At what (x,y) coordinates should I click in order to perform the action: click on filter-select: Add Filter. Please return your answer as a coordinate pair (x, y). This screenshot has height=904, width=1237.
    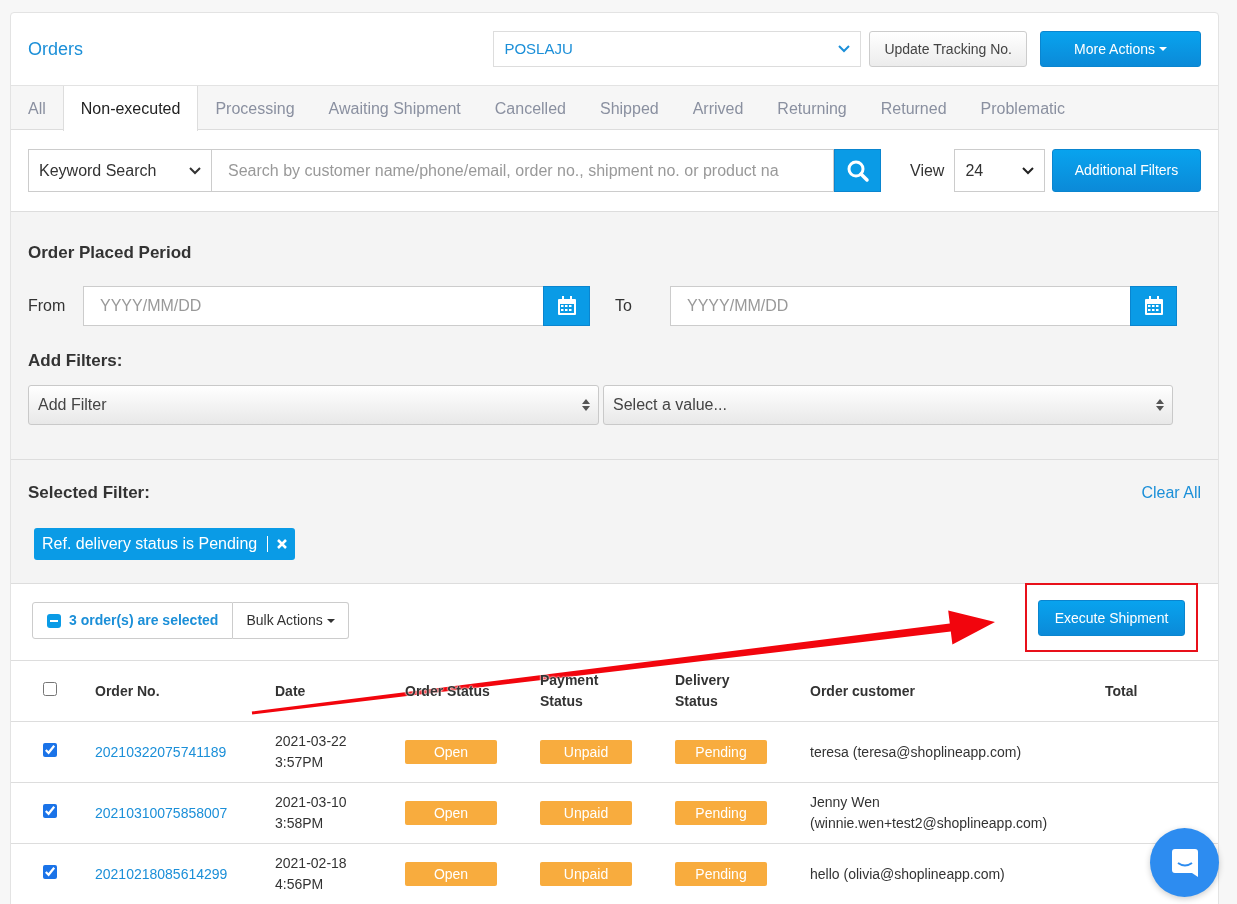
    Looking at the image, I should click on (313, 405).